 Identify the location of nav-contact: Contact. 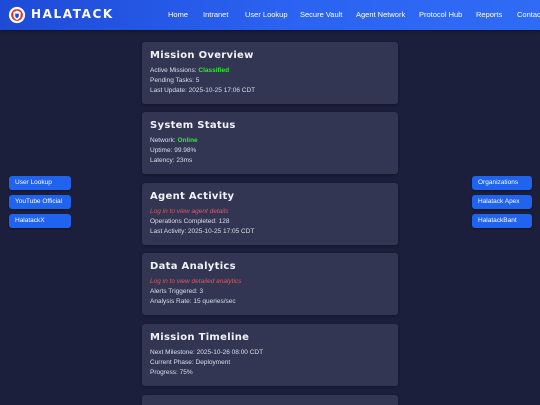
(528, 14).